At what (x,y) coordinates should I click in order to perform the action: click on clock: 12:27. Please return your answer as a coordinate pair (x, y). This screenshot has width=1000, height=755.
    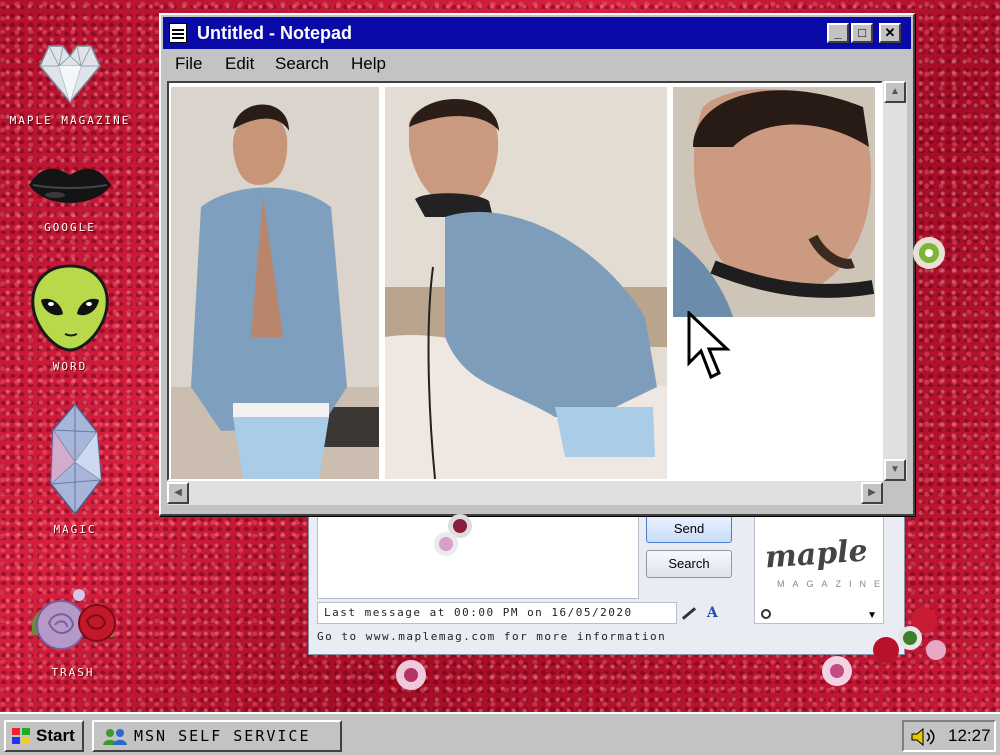
    Looking at the image, I should click on (969, 735).